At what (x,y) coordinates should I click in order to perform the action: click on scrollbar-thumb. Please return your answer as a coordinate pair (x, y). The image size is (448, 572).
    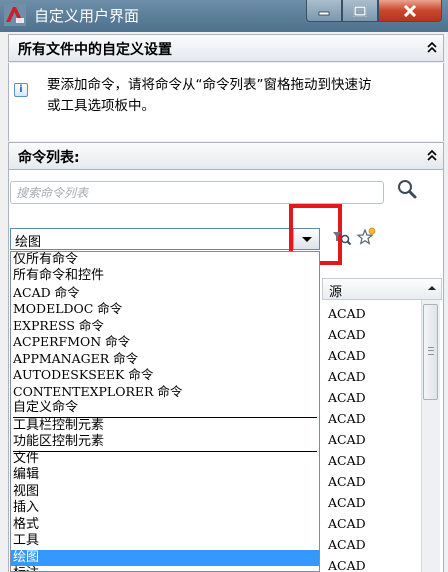
    Looking at the image, I should click on (430, 352).